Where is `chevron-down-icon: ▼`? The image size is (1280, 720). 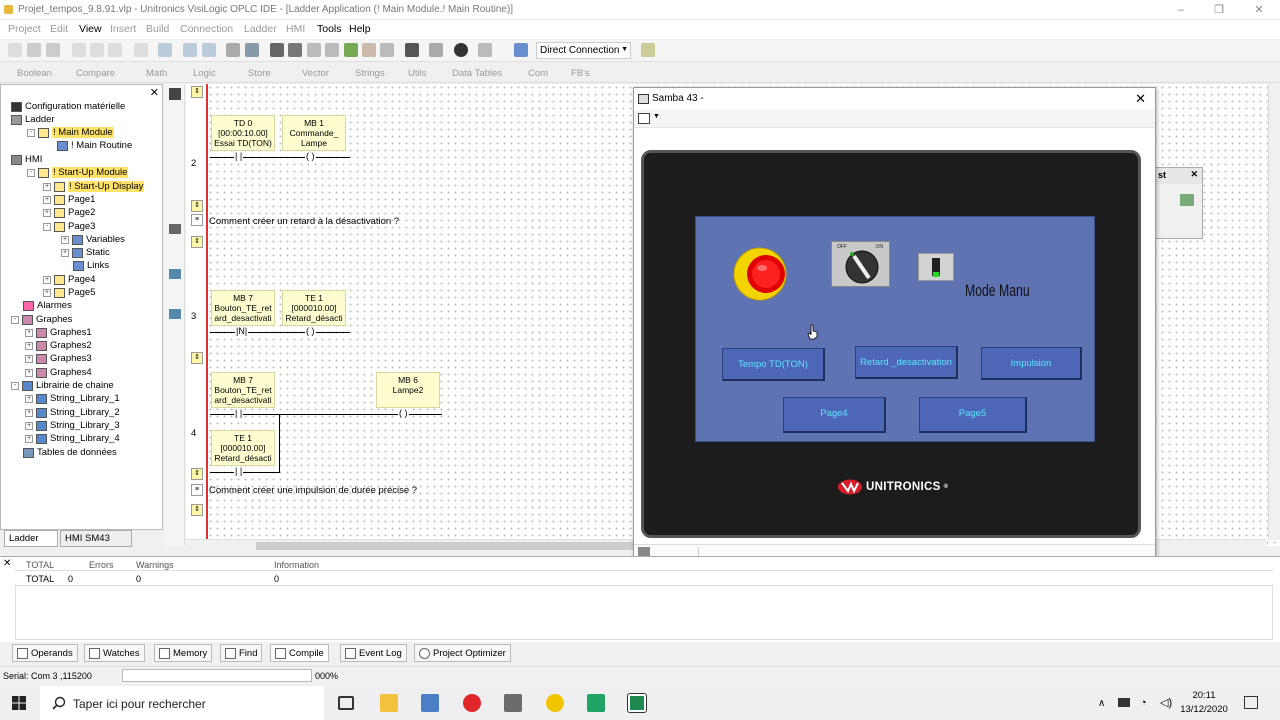
chevron-down-icon: ▼ is located at coordinates (656, 116).